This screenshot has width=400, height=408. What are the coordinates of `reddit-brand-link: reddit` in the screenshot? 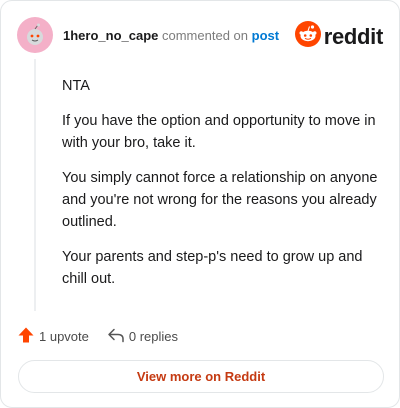 It's located at (339, 36).